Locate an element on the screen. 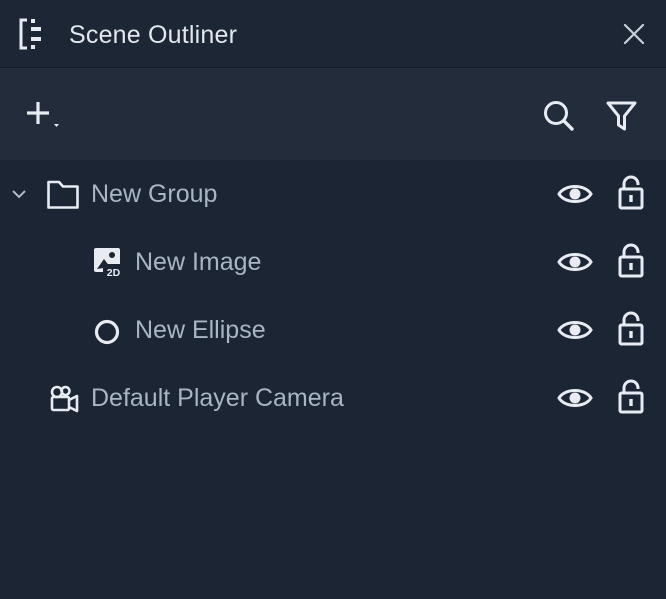 This screenshot has width=666, height=599. tree-row-default-player-camera: Default Player Camera is located at coordinates (333, 398).